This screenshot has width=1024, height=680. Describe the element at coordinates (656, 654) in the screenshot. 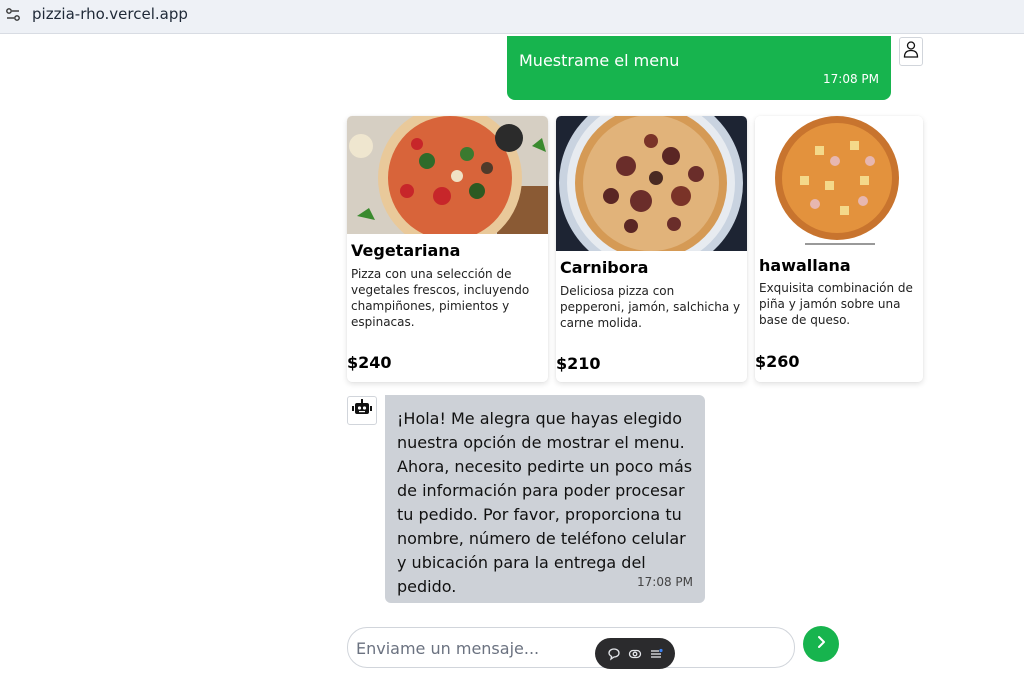

I see `menu-icon` at that location.